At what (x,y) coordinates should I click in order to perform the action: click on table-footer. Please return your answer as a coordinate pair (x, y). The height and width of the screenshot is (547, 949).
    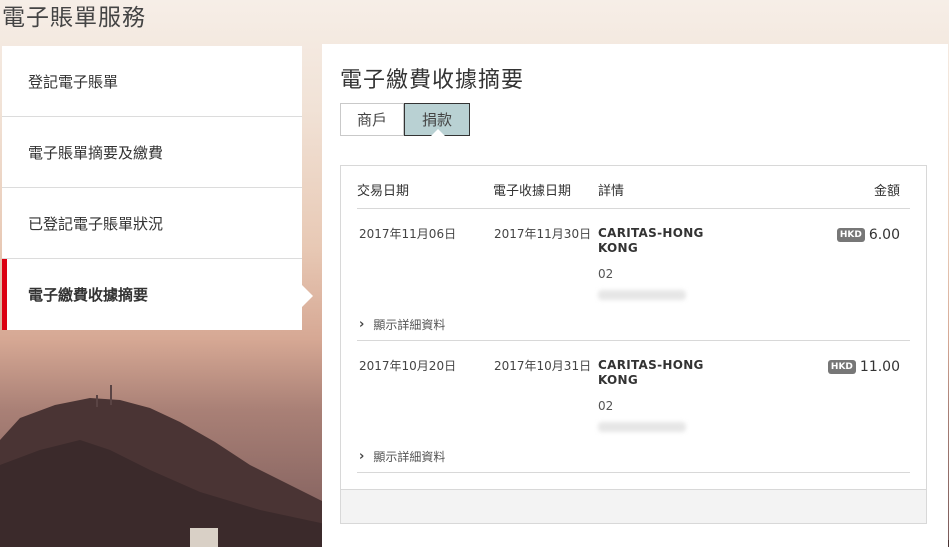
    Looking at the image, I should click on (633, 506).